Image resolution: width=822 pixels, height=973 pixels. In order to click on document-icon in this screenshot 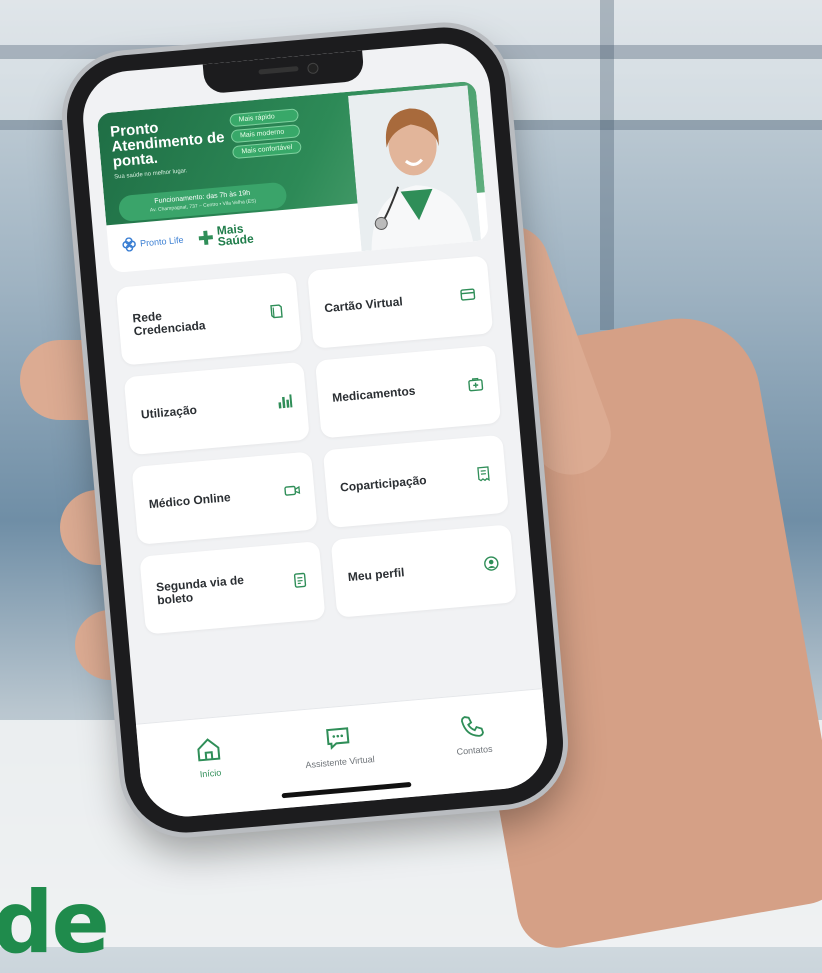, I will do `click(300, 580)`.